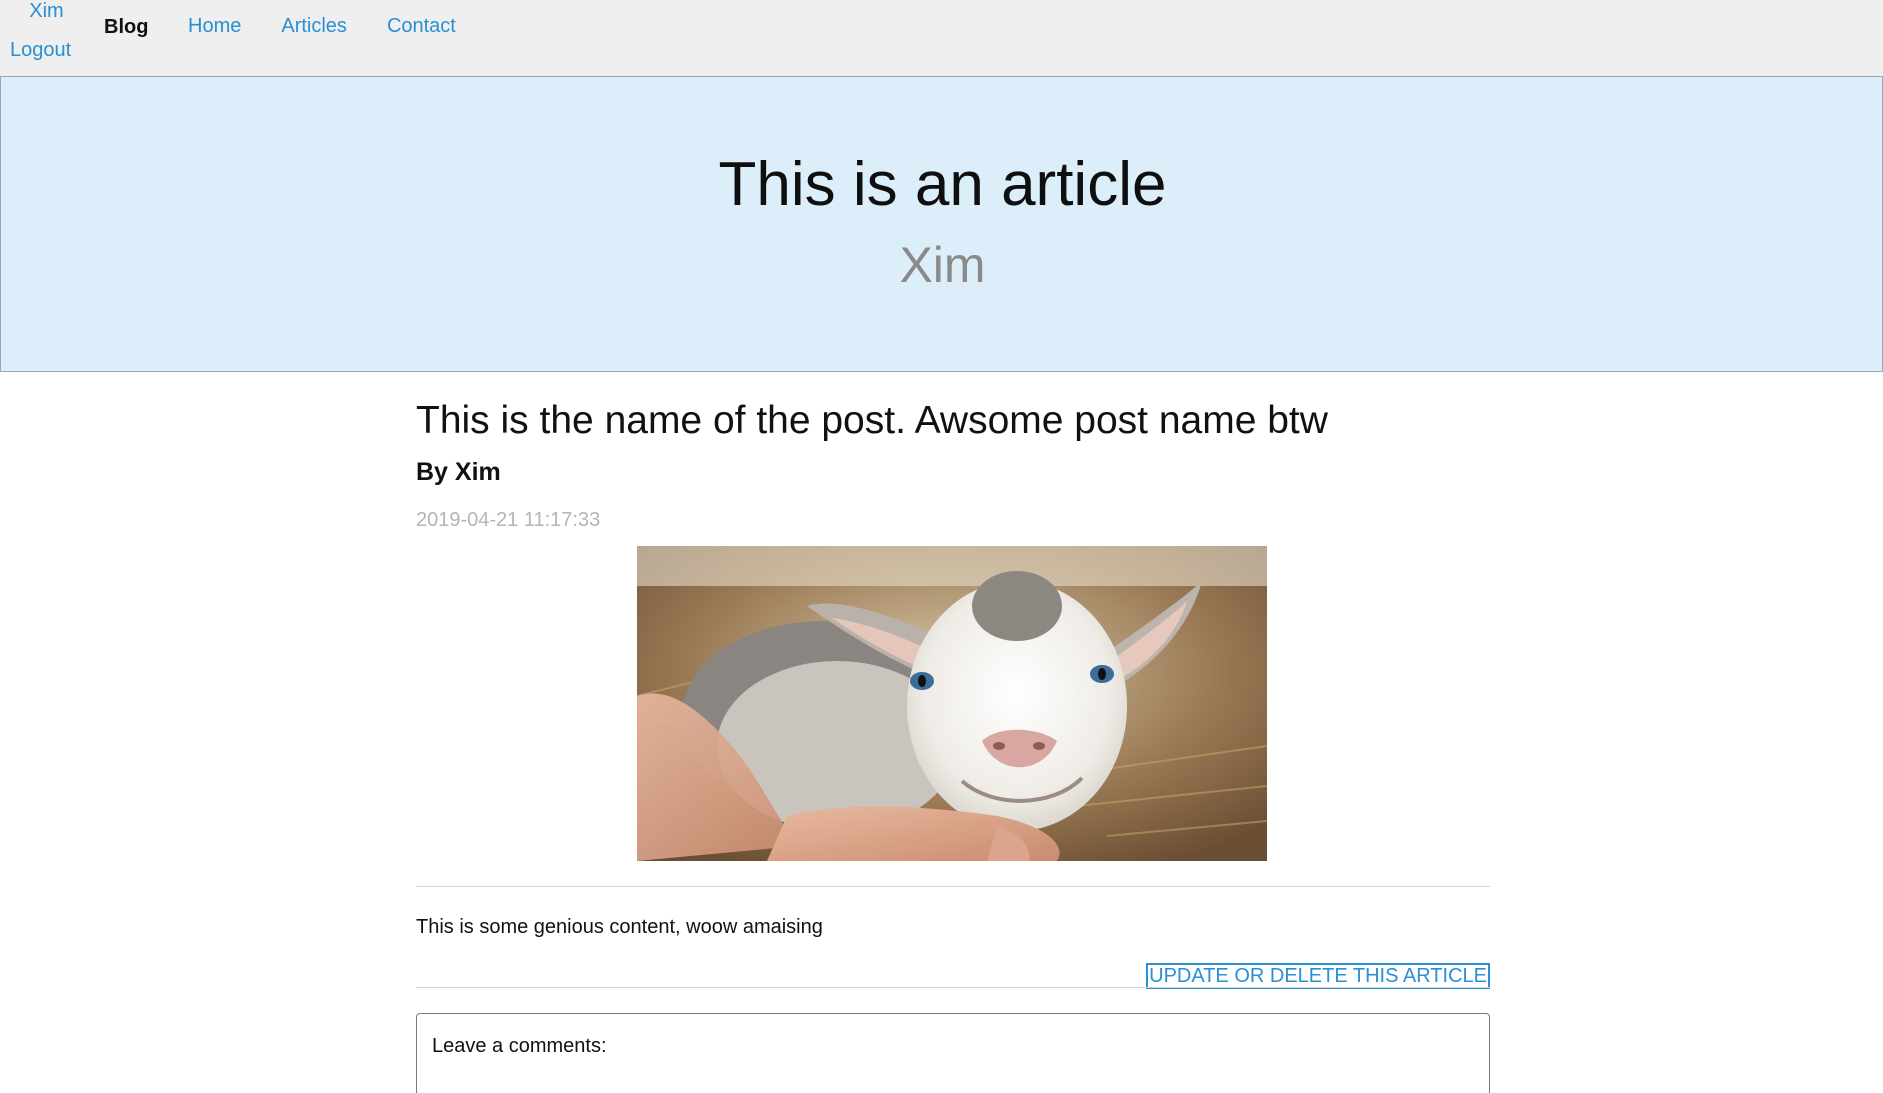 The image size is (1883, 1093). Describe the element at coordinates (508, 520) in the screenshot. I see `post-timestamp: 2019-04-21 11:17:33` at that location.